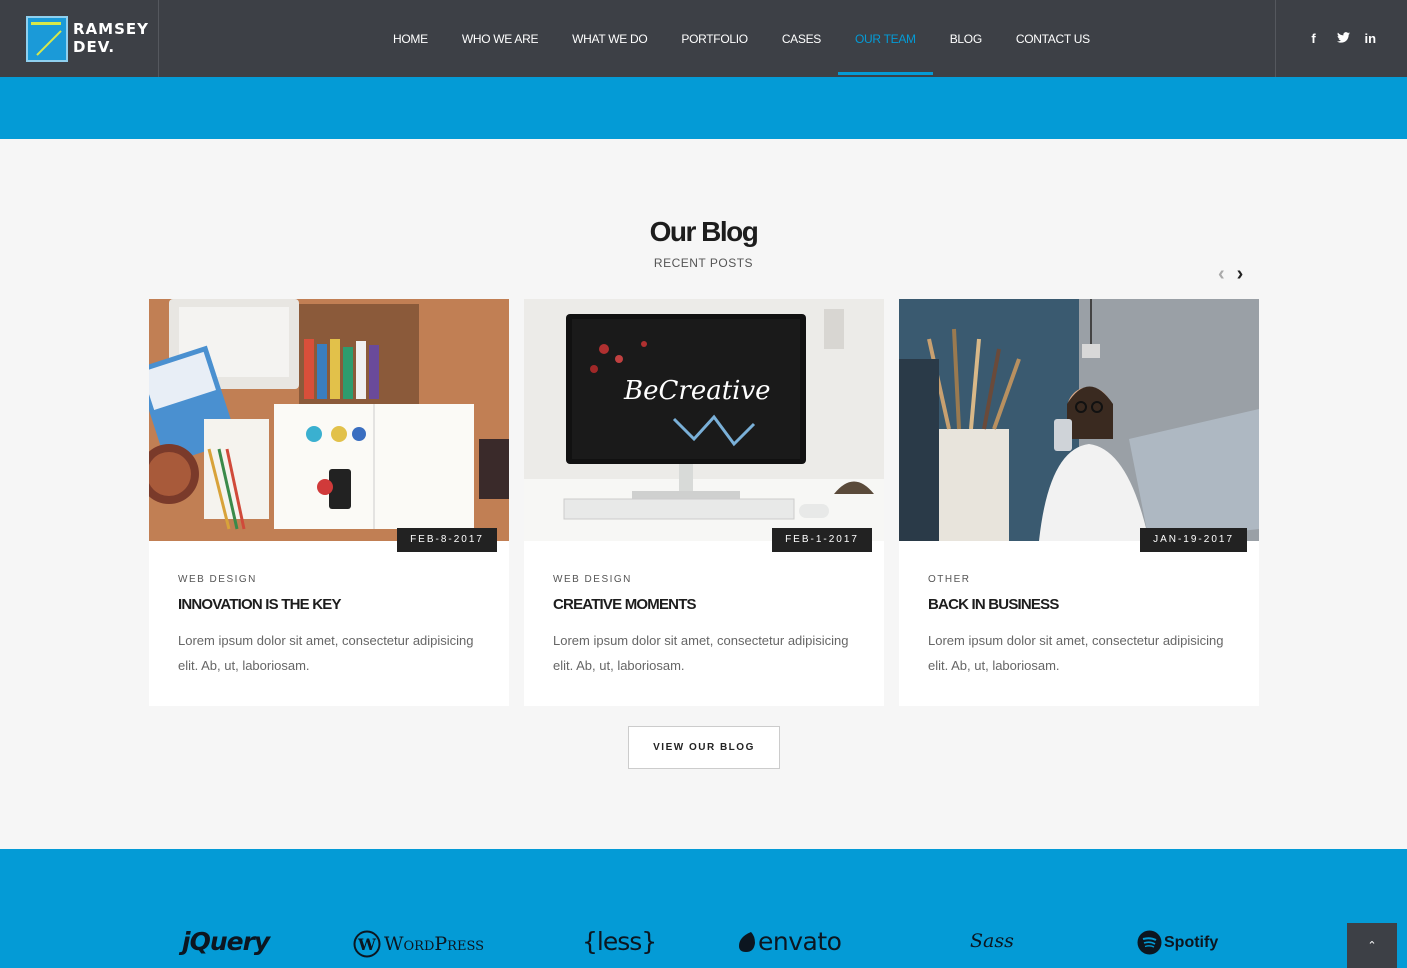  What do you see at coordinates (1240, 274) in the screenshot?
I see `chevron-right-icon: ›` at bounding box center [1240, 274].